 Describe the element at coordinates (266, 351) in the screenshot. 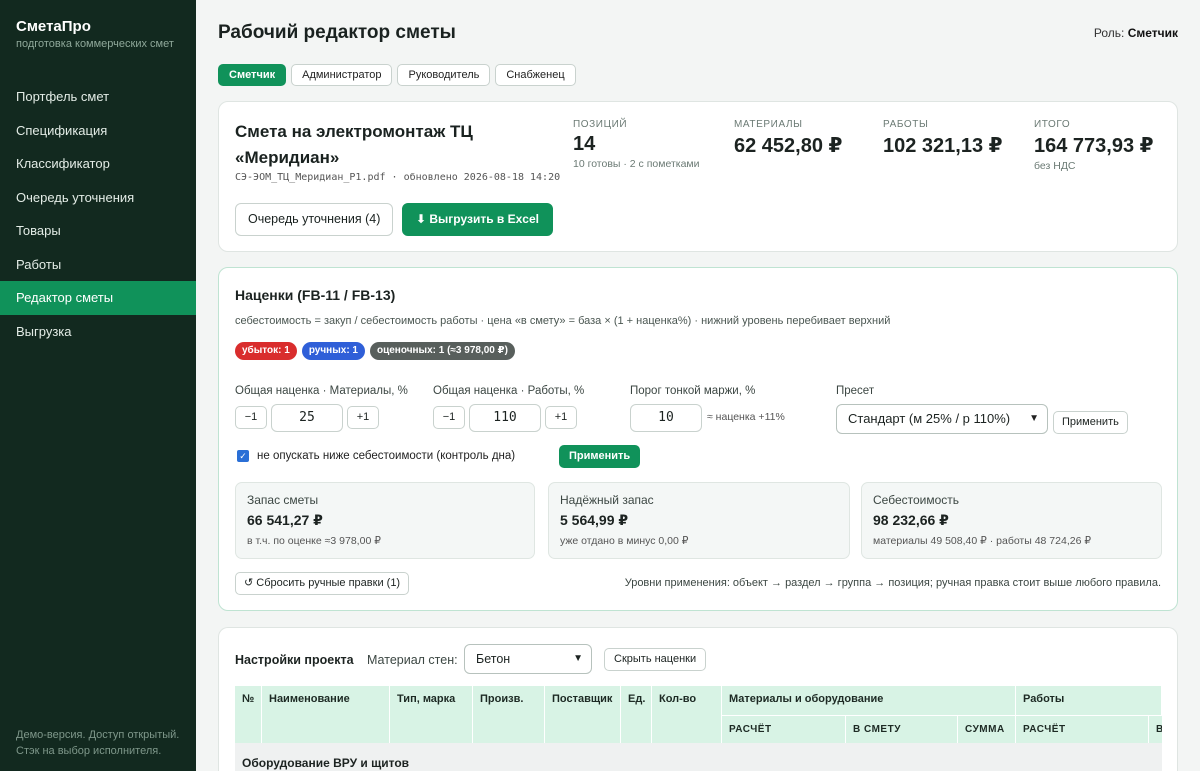

I see `loss-badge: убыток: 1` at that location.